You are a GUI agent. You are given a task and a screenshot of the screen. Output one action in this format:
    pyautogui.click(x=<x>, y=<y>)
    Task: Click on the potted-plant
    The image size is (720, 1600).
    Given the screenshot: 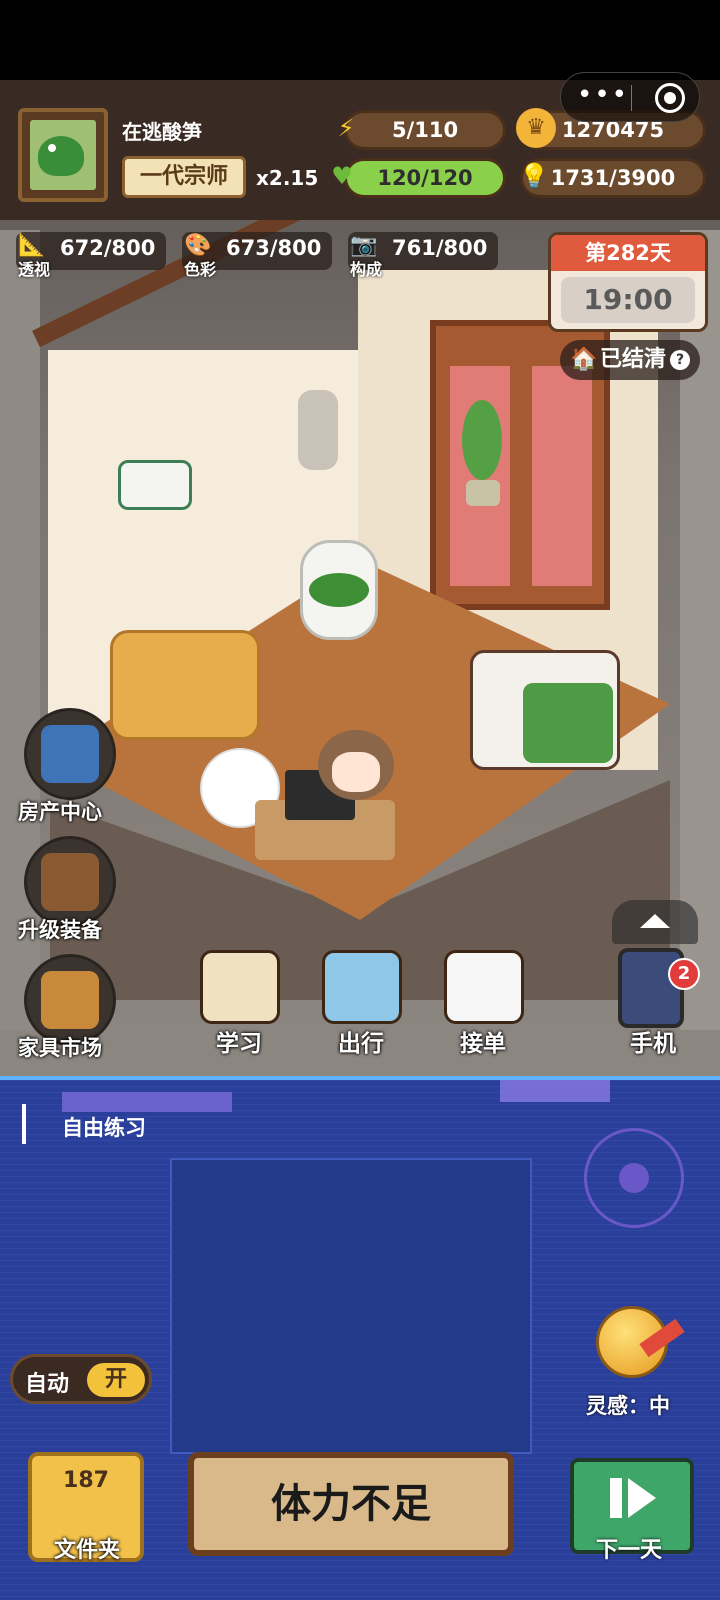 What is the action you would take?
    pyautogui.click(x=481, y=455)
    